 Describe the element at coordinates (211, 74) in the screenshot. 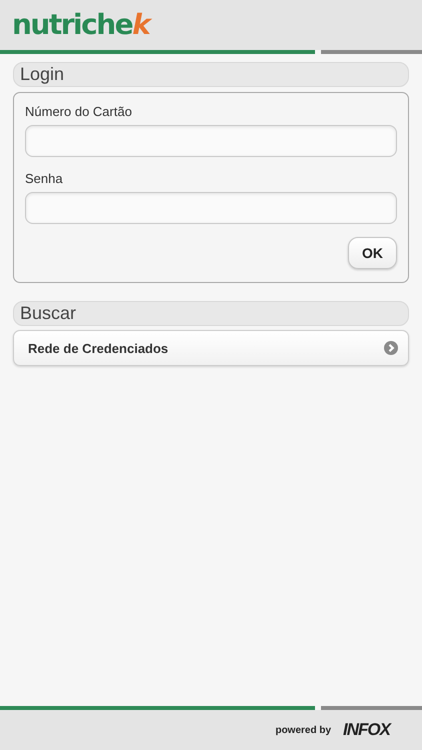

I see `section-title: Login` at that location.